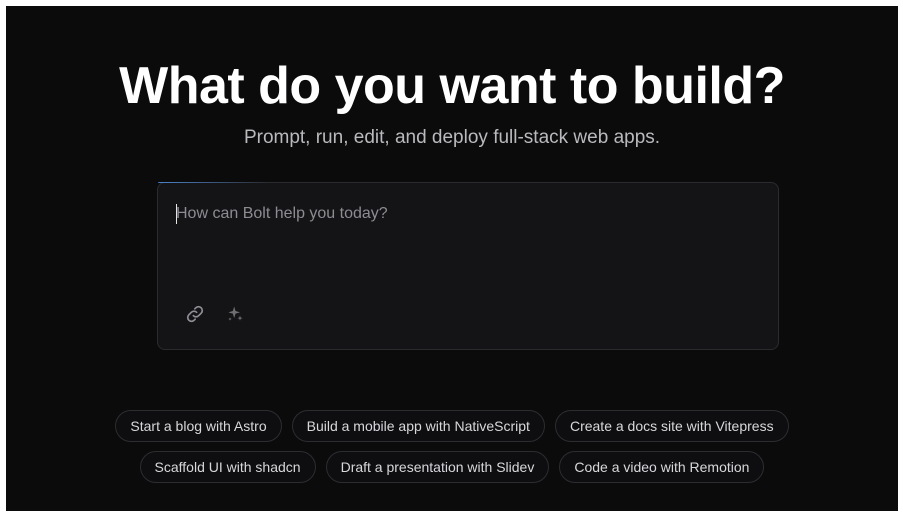  I want to click on link-icon, so click(195, 314).